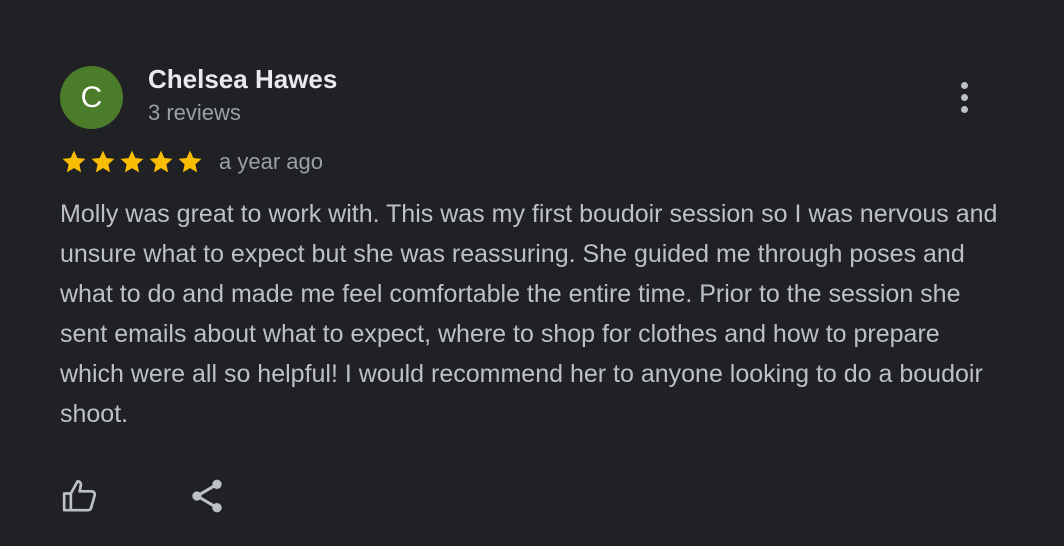  I want to click on avatar-initial: C, so click(91, 97).